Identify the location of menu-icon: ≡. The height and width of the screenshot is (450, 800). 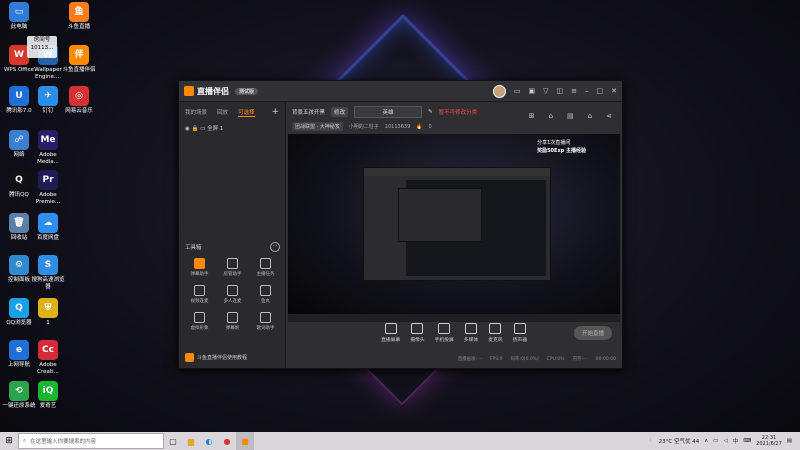
(574, 91).